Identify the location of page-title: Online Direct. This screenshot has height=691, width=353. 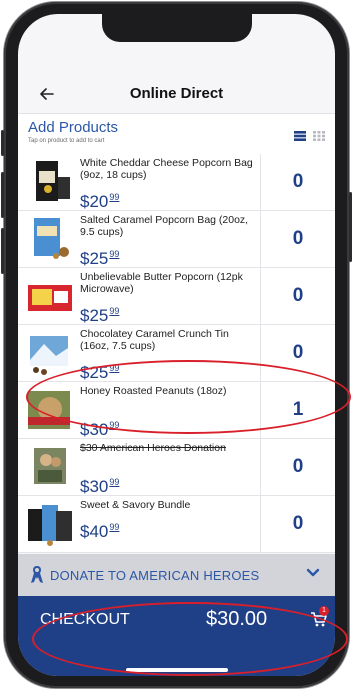
(176, 93).